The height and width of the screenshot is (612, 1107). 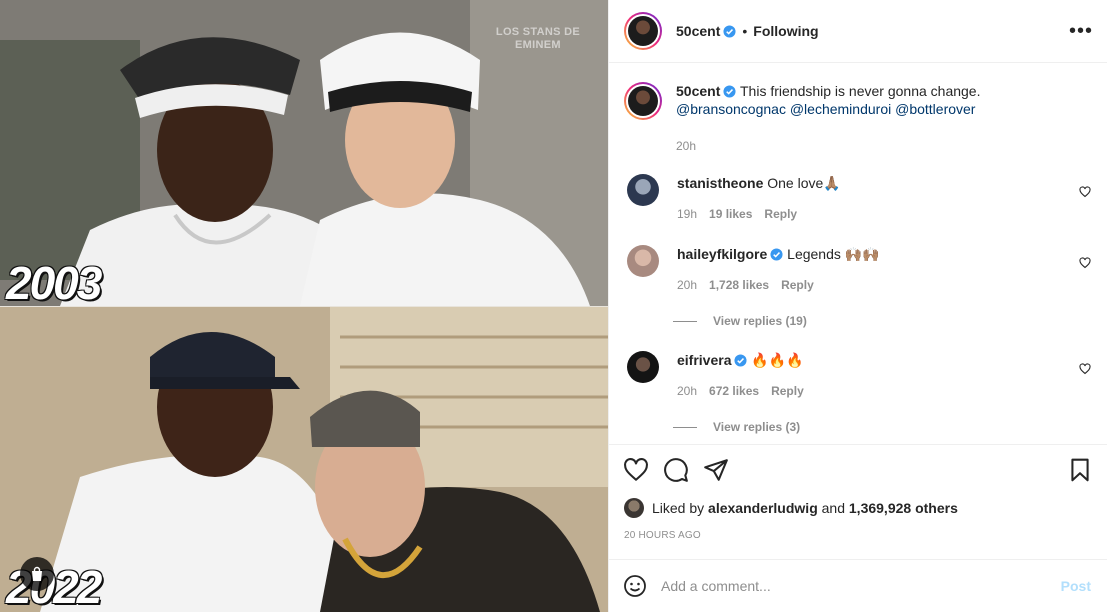 I want to click on add-comment-bar: Post, so click(x=858, y=585).